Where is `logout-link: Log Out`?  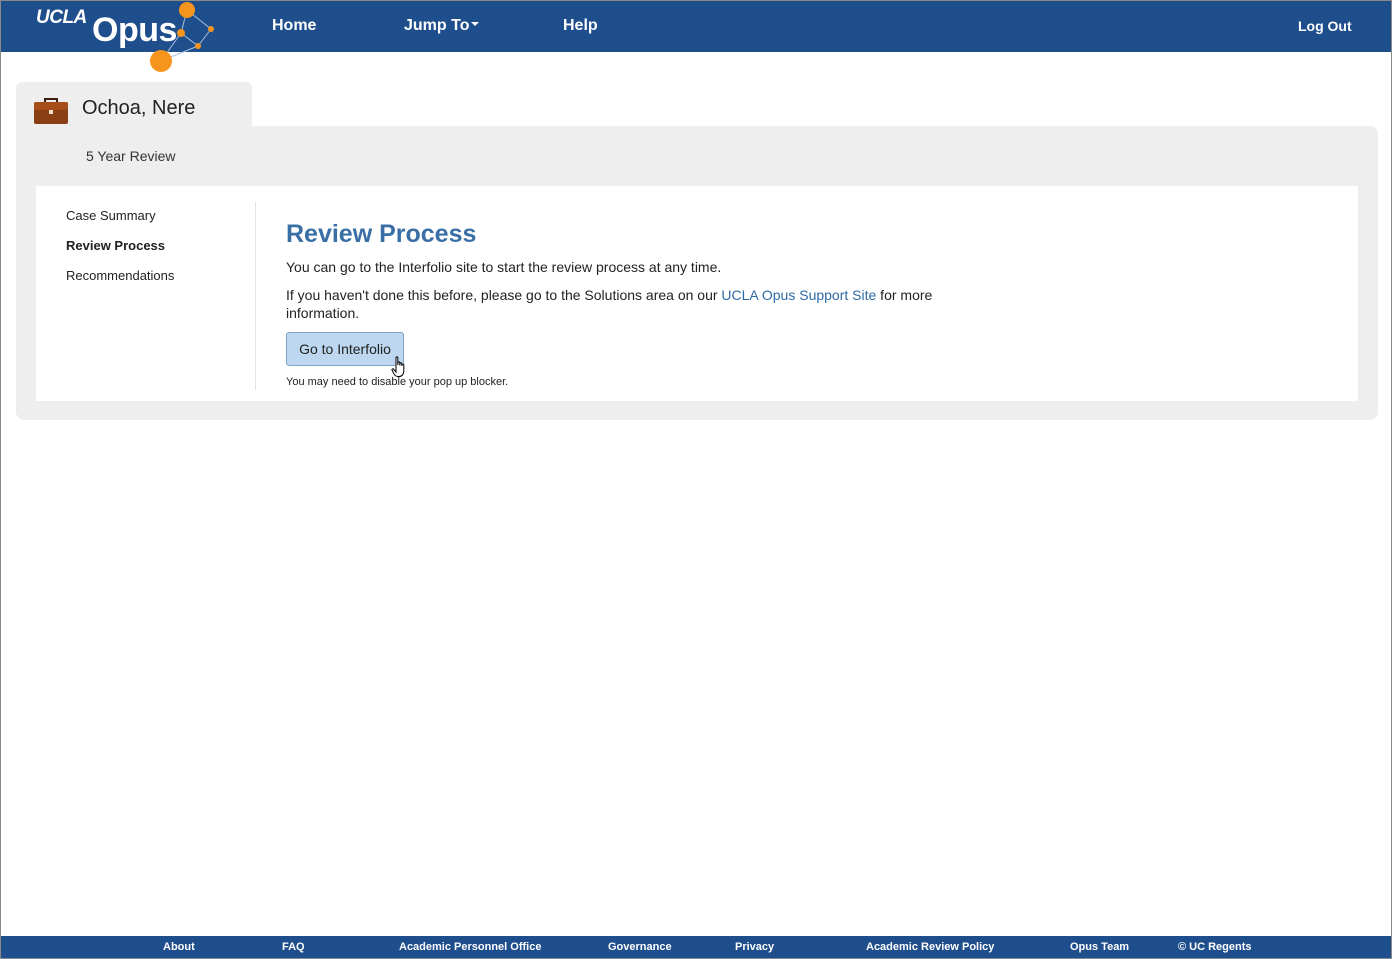
logout-link: Log Out is located at coordinates (1325, 26).